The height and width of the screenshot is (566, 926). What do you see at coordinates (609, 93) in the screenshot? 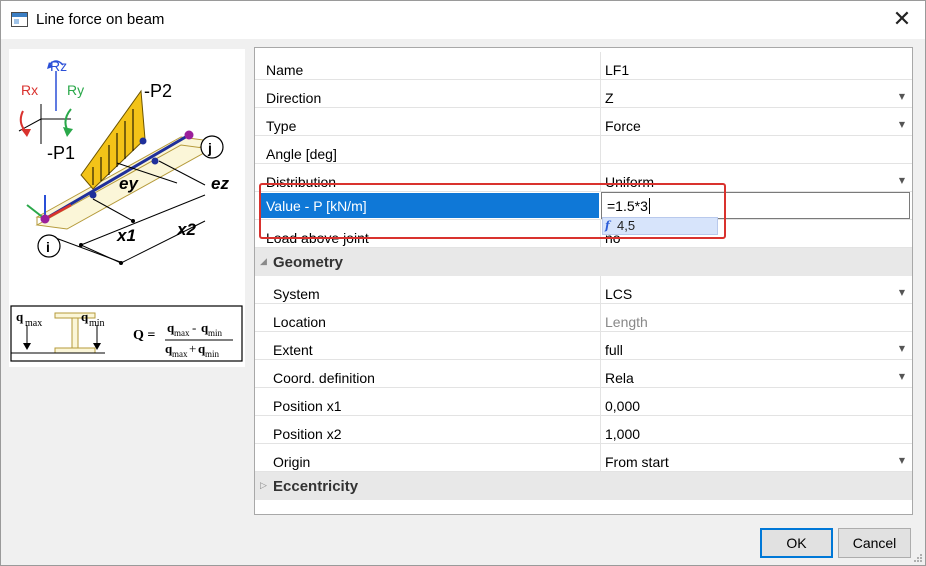
I see `direction-value: Z` at bounding box center [609, 93].